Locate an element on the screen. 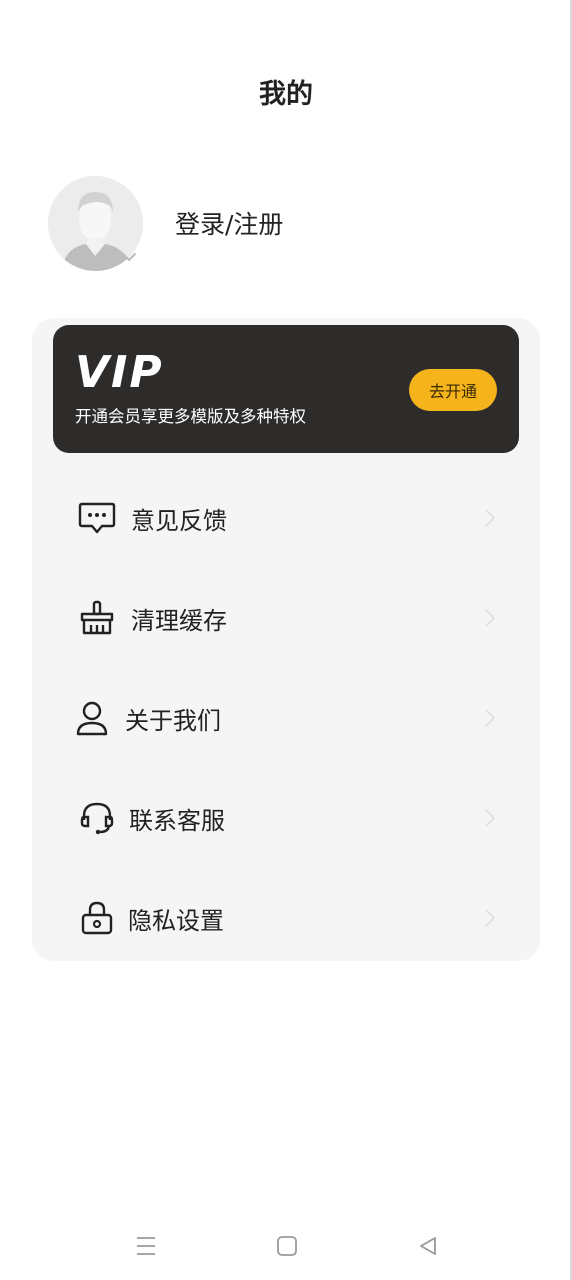  back-triangle-icon is located at coordinates (428, 1246).